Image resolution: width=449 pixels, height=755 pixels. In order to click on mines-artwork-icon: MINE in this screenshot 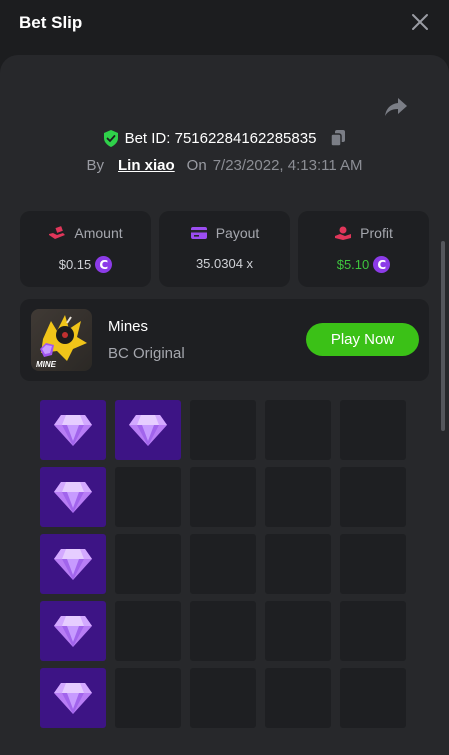, I will do `click(61, 342)`.